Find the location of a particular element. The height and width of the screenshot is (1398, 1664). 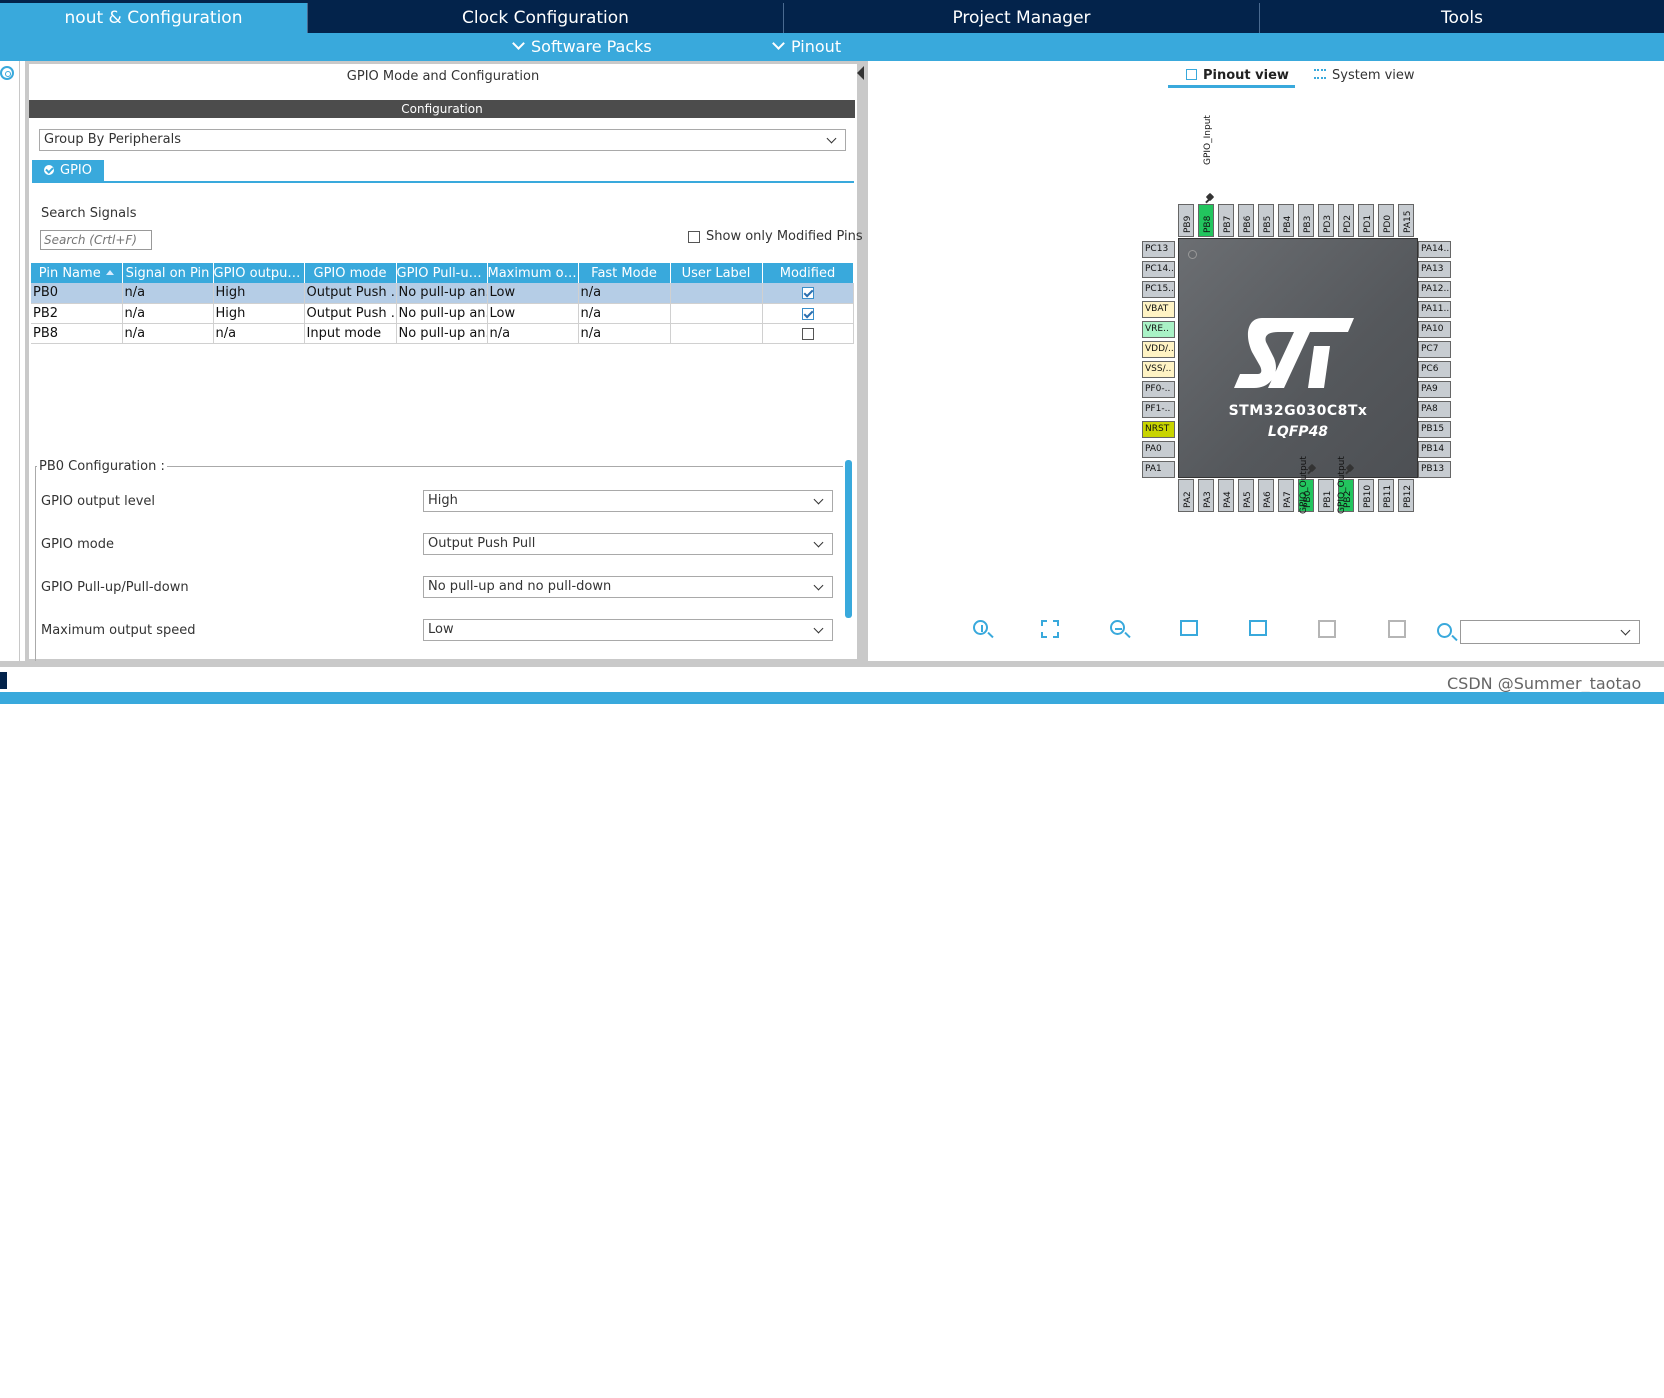

pin-label: PA15 is located at coordinates (1408, 221).